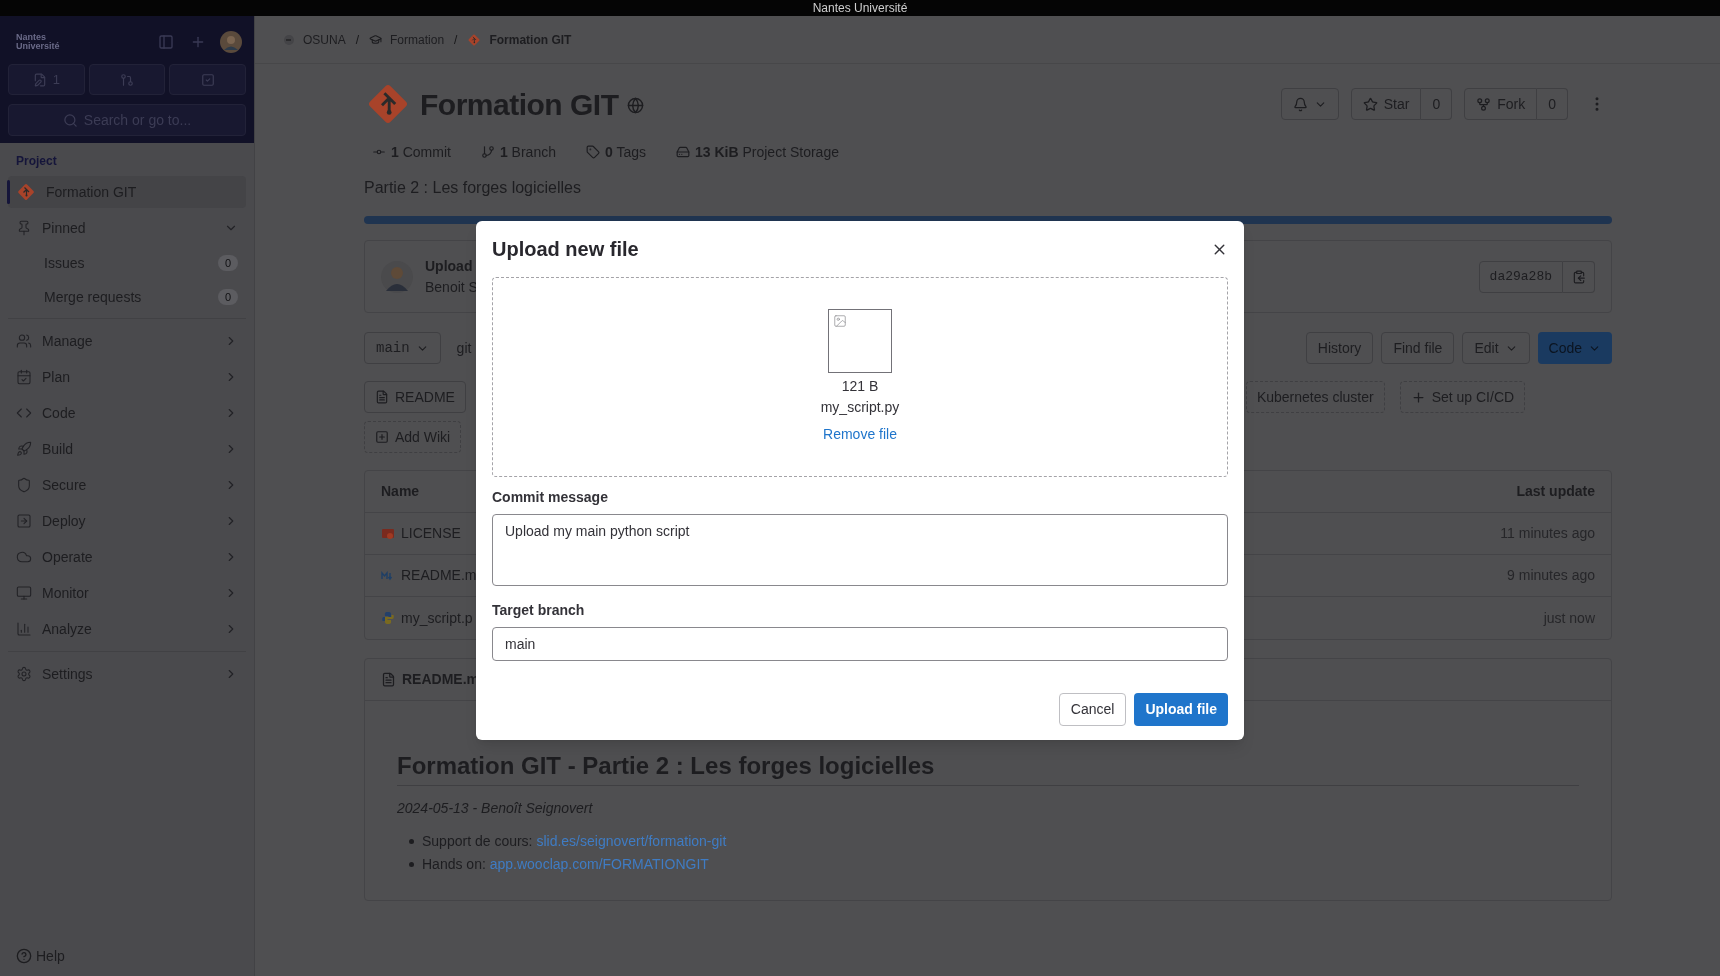 Image resolution: width=1720 pixels, height=976 pixels. I want to click on sidebar-toggle-icon, so click(166, 42).